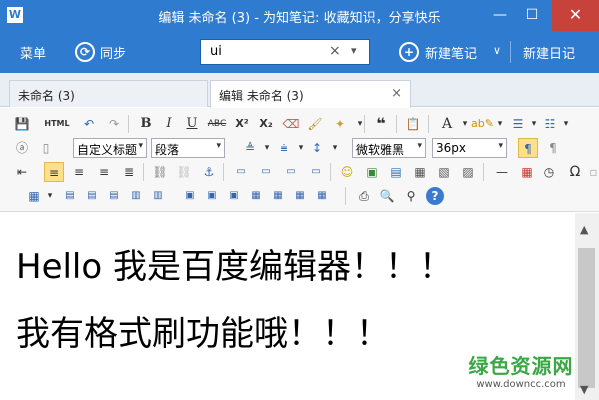  What do you see at coordinates (354, 50) in the screenshot?
I see `search-dropdown-icon: ▾` at bounding box center [354, 50].